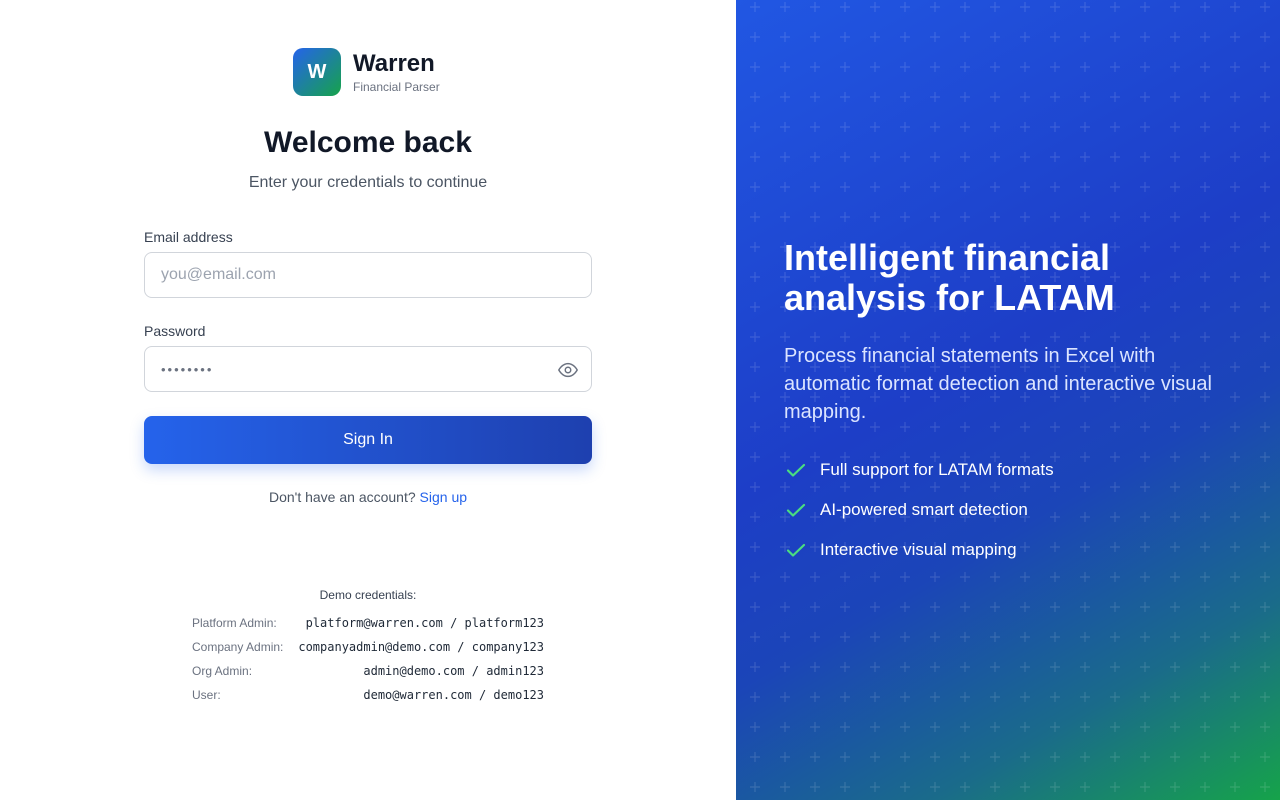 Image resolution: width=1280 pixels, height=800 pixels. I want to click on brand-logo: W Warren Financial Parser, so click(366, 72).